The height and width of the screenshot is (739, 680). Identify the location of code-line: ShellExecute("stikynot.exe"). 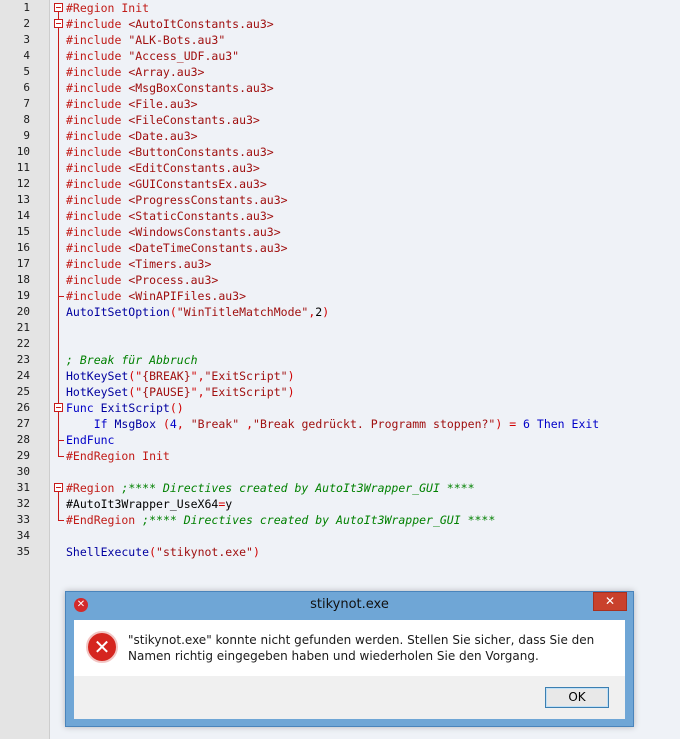
(163, 552).